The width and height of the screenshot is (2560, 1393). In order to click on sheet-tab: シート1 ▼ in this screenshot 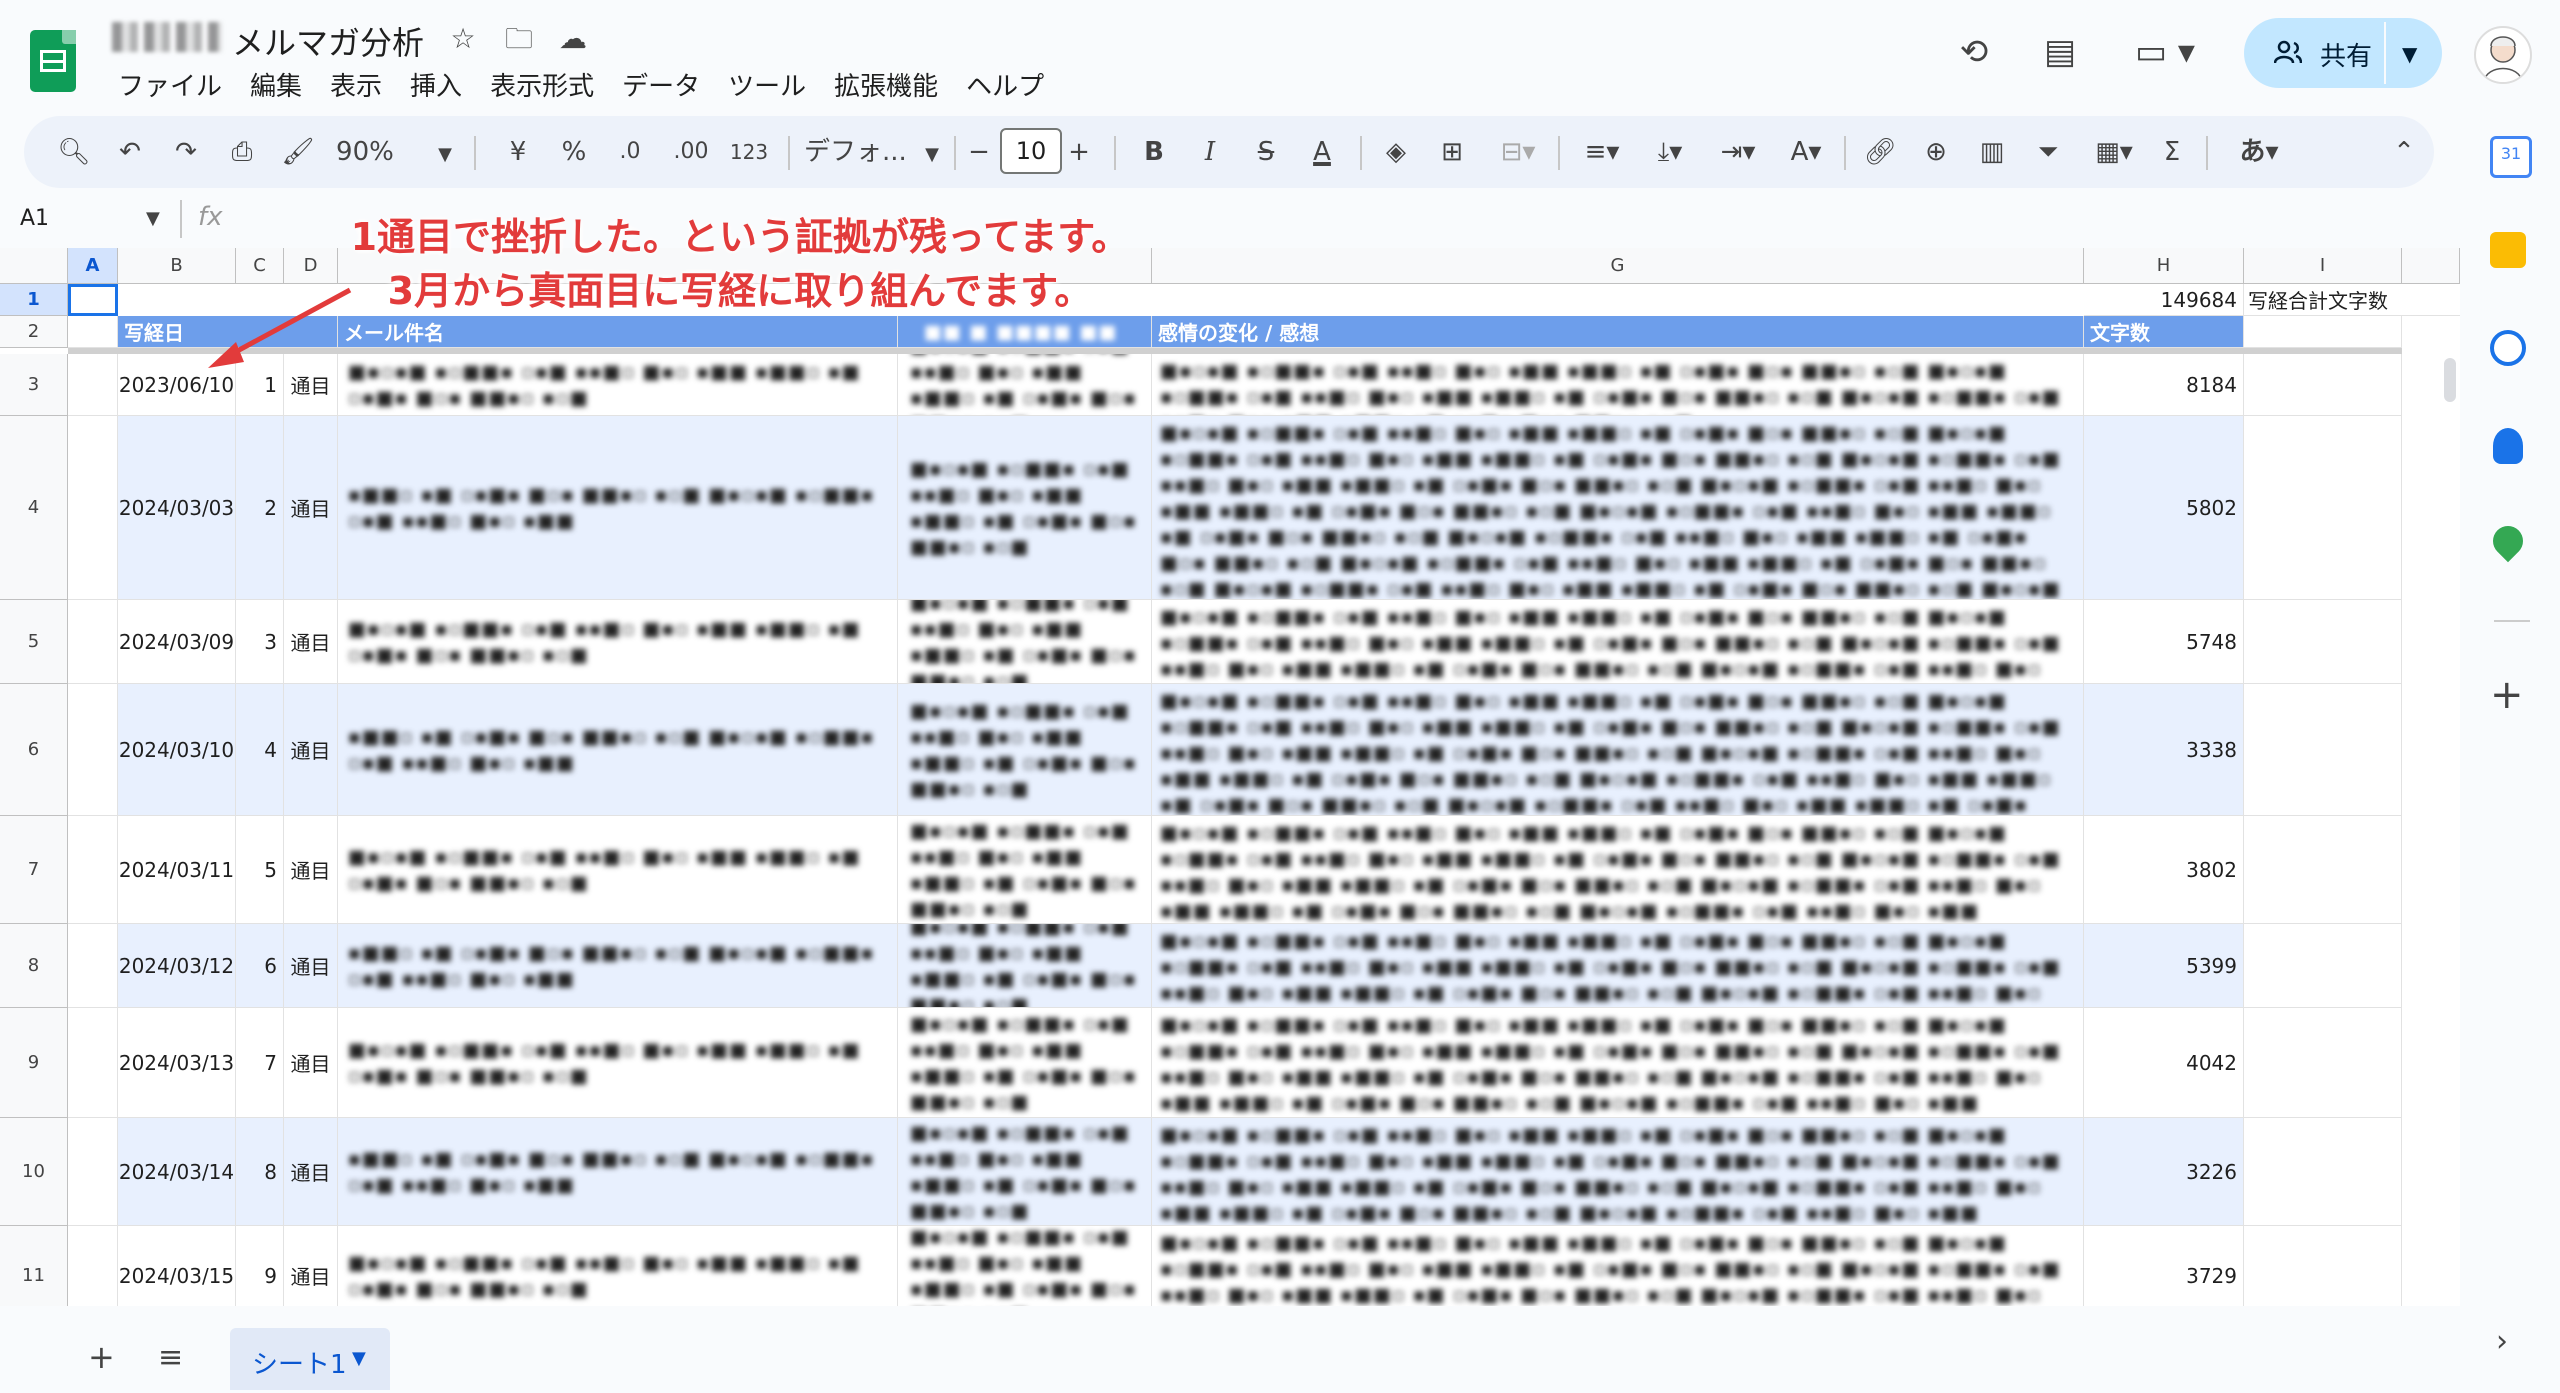, I will do `click(310, 1359)`.